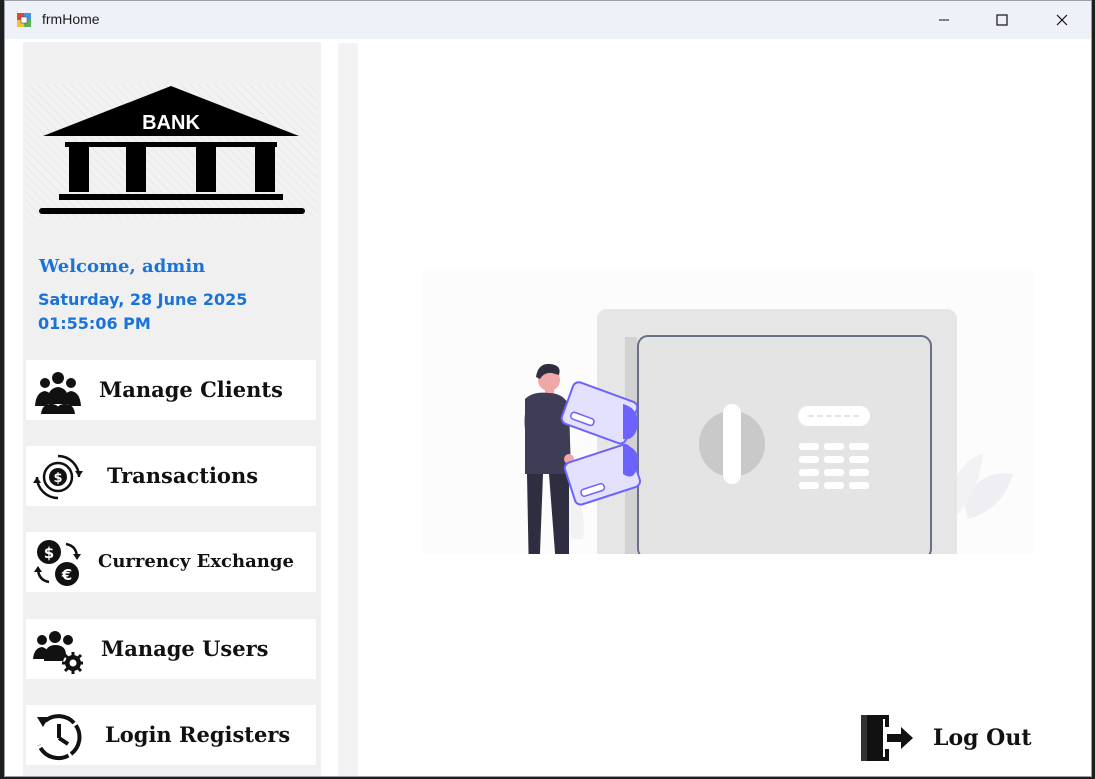 The image size is (1095, 779). I want to click on manage-clients-button: Manage Clients, so click(171, 390).